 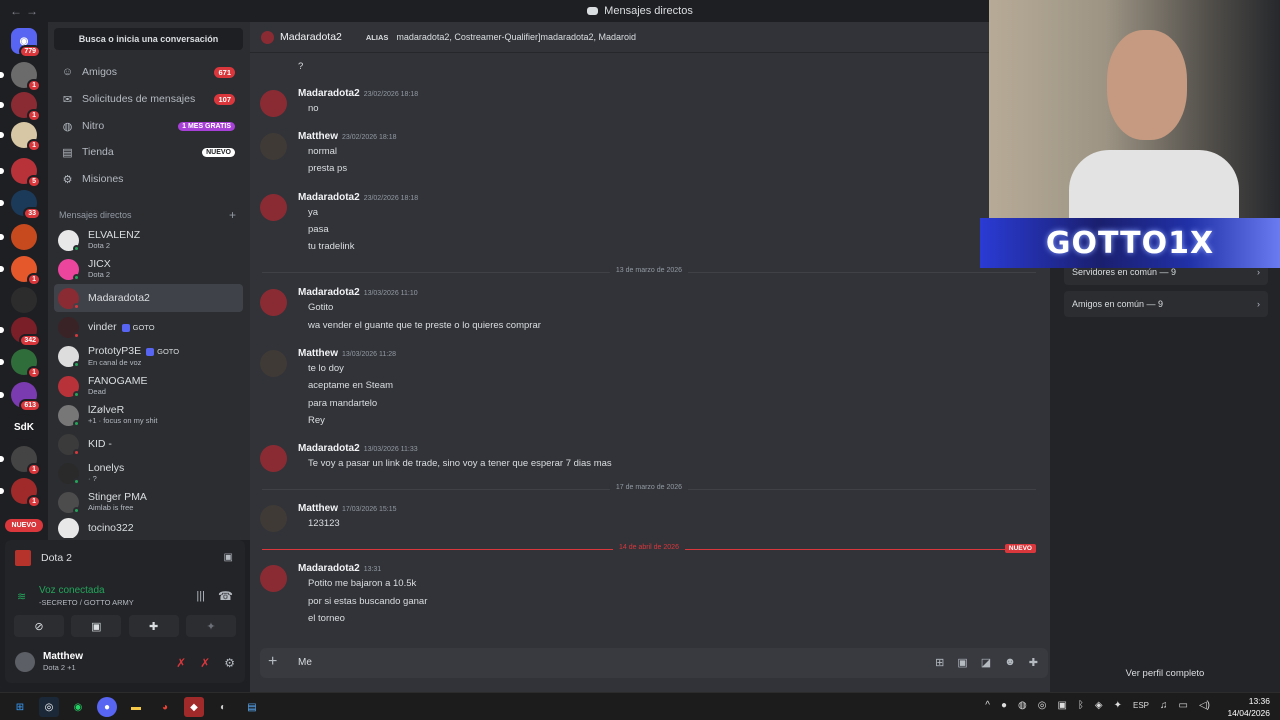 What do you see at coordinates (1042, 705) in the screenshot?
I see `tray-steam-icon: ◎` at bounding box center [1042, 705].